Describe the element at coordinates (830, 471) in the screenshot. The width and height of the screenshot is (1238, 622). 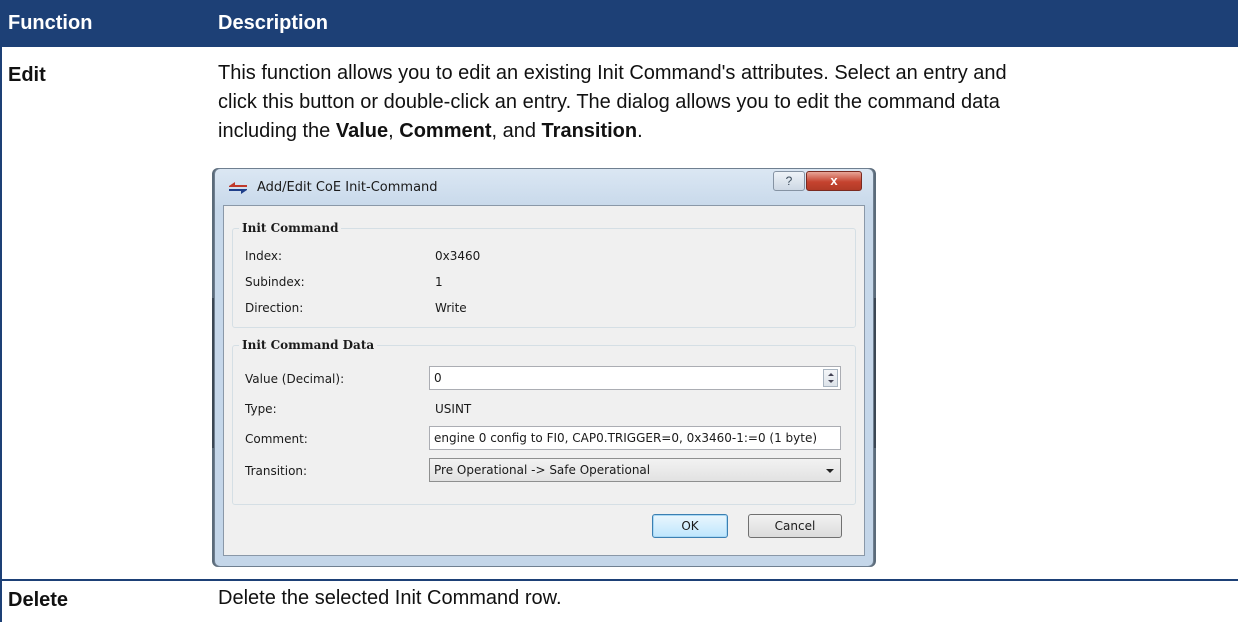
I see `chevron-down-icon` at that location.